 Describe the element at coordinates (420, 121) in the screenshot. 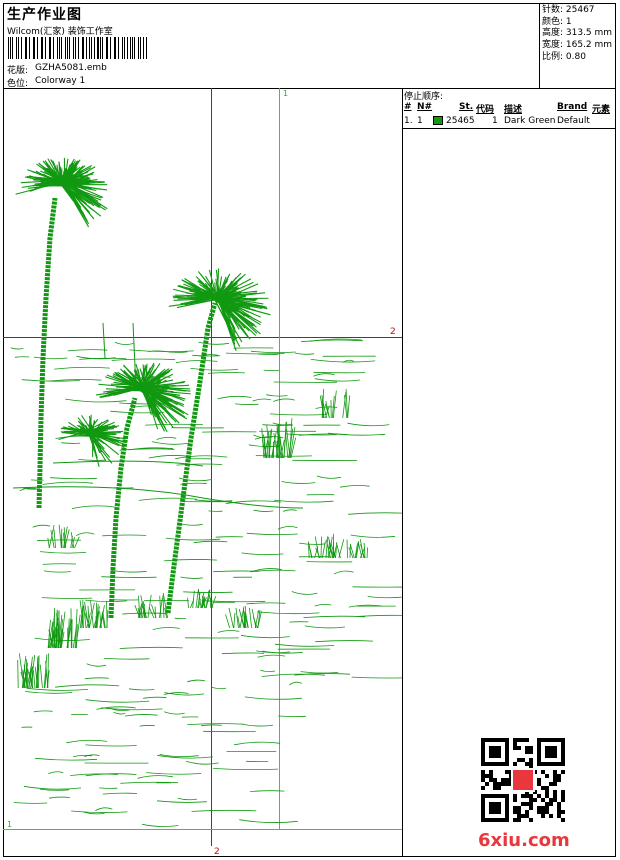

I see `row-needle: 1` at that location.